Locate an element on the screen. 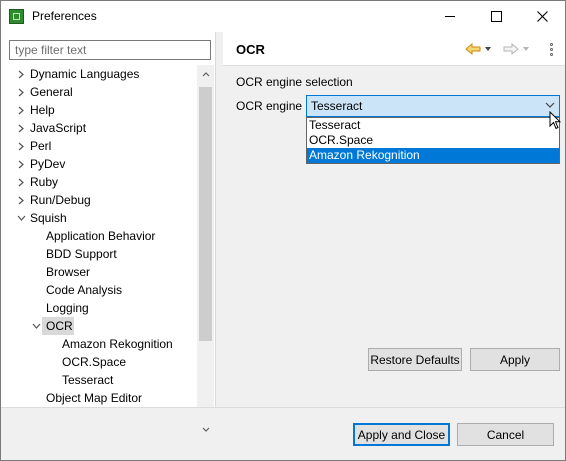 This screenshot has height=461, width=566. tree-item-label: Dynamic Languages is located at coordinates (85, 74).